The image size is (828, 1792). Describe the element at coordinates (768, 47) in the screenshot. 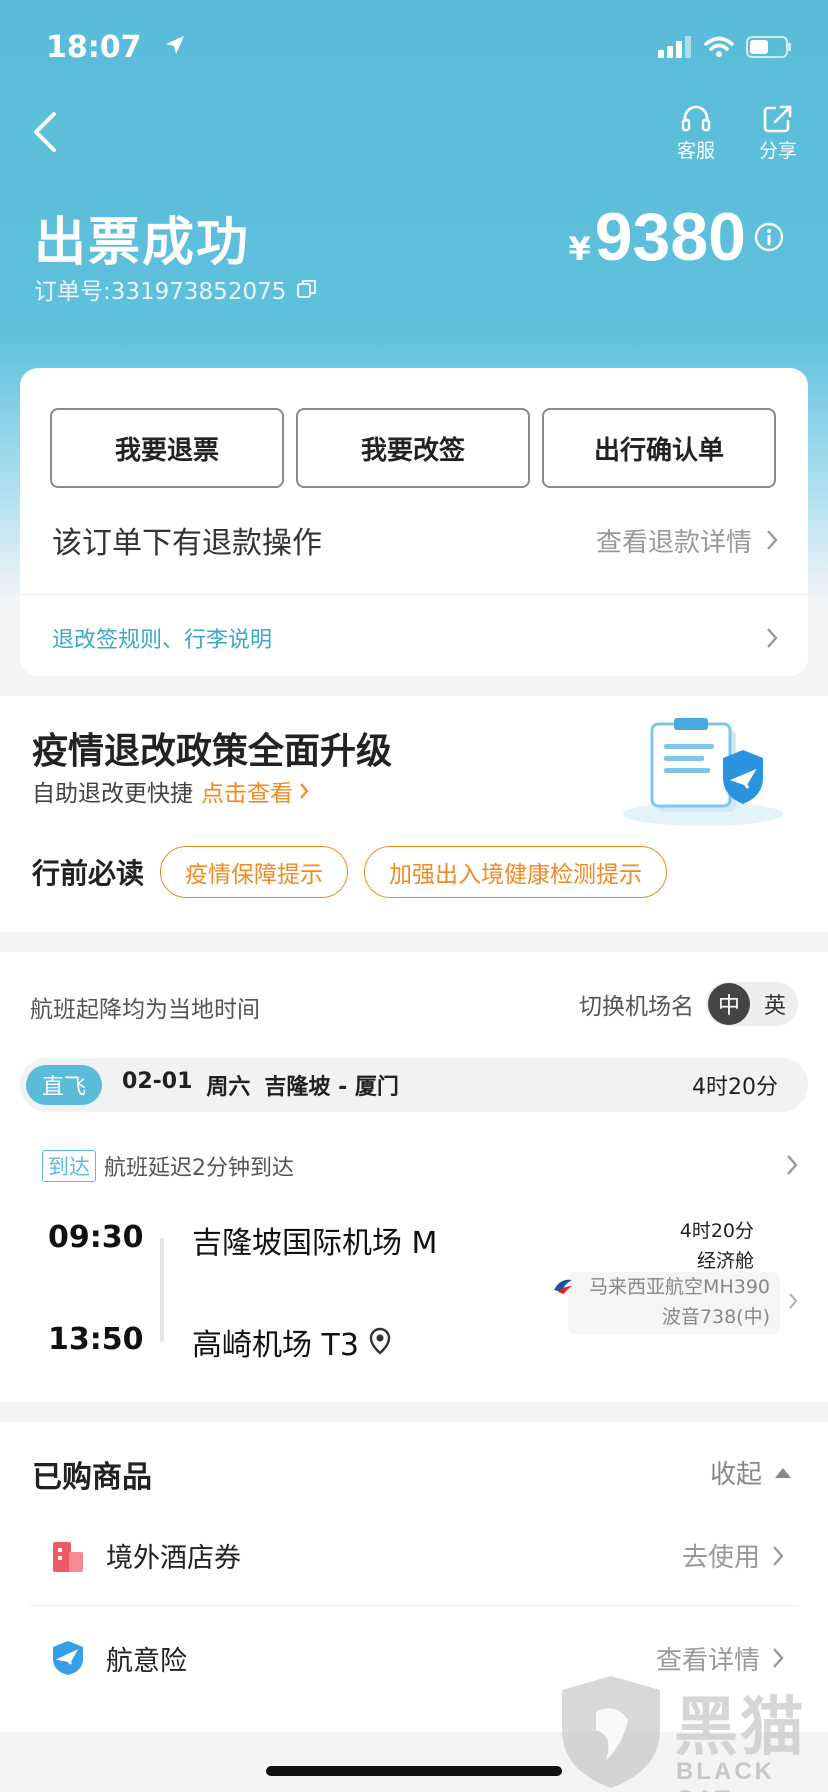

I see `battery-icon` at that location.